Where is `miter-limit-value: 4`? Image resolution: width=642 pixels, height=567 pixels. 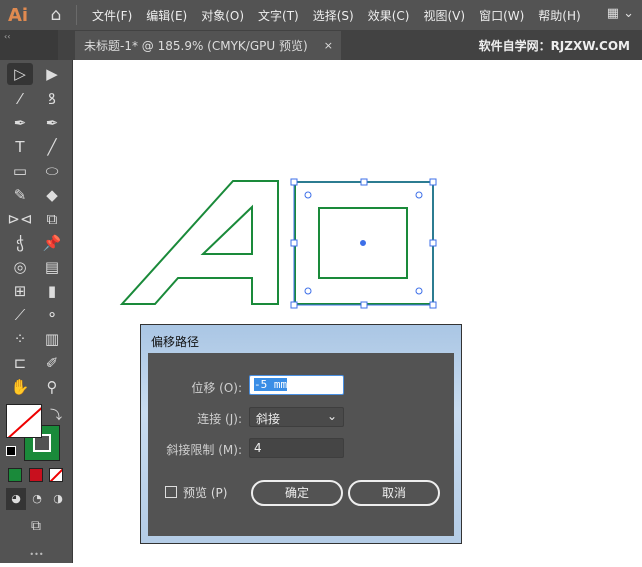
miter-limit-value: 4 is located at coordinates (258, 448).